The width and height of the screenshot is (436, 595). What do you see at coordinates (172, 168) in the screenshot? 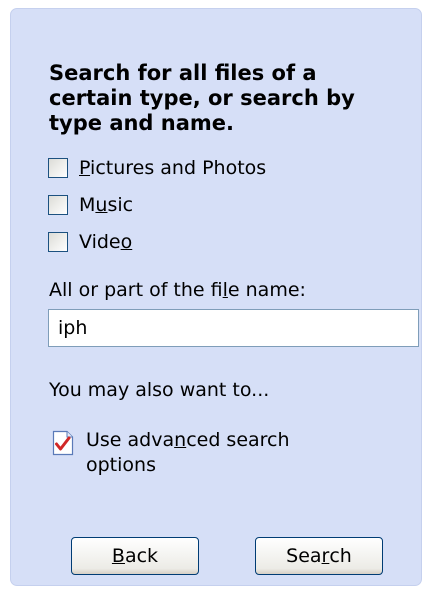
I see `checkbox-label: Pictures and Photos` at bounding box center [172, 168].